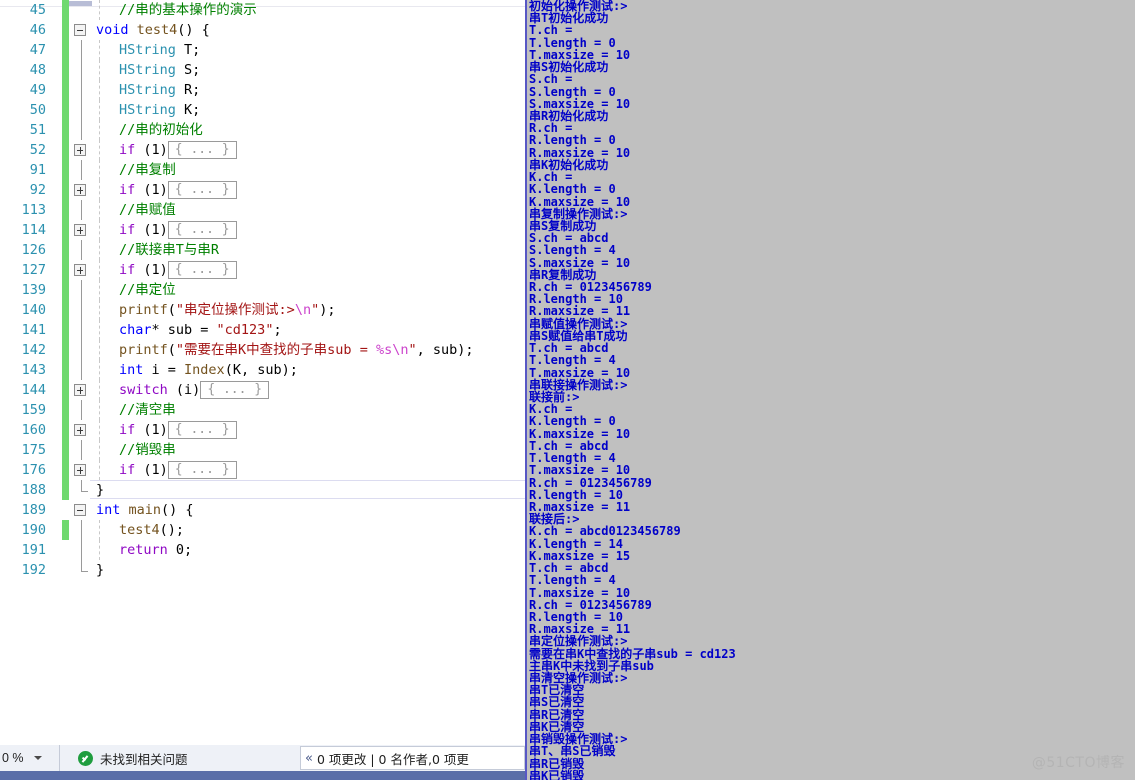  Describe the element at coordinates (262, 530) in the screenshot. I see `code-line: 190 test4();` at that location.